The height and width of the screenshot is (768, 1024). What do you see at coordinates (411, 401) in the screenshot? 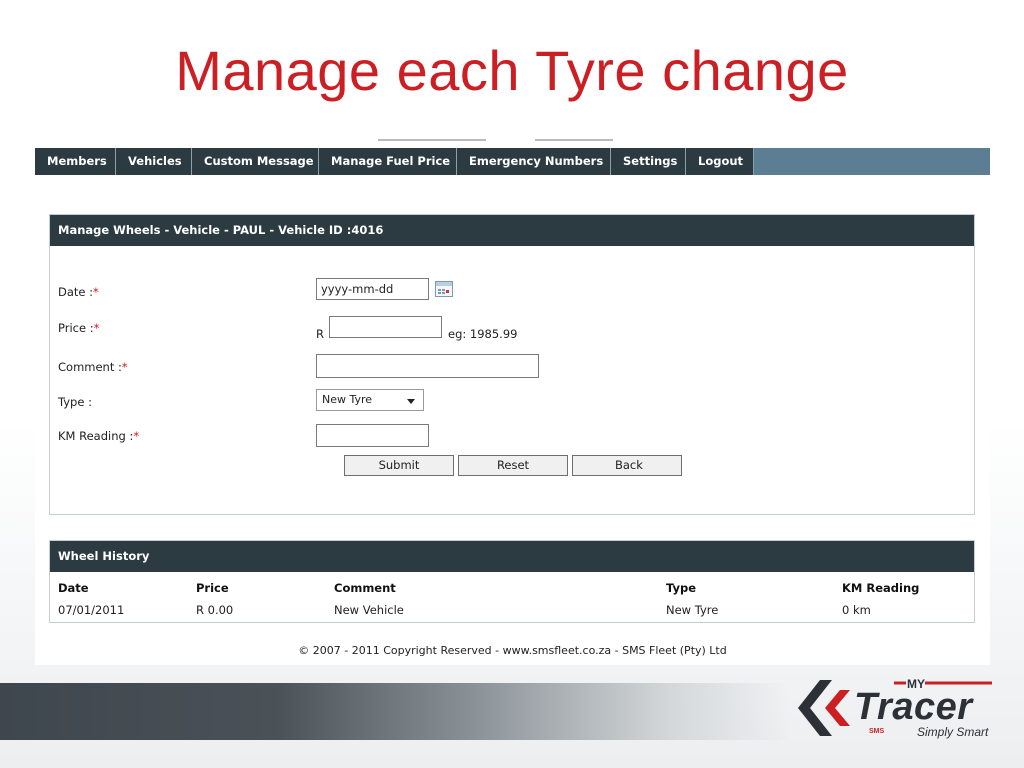
I see `chevron-down-icon` at bounding box center [411, 401].